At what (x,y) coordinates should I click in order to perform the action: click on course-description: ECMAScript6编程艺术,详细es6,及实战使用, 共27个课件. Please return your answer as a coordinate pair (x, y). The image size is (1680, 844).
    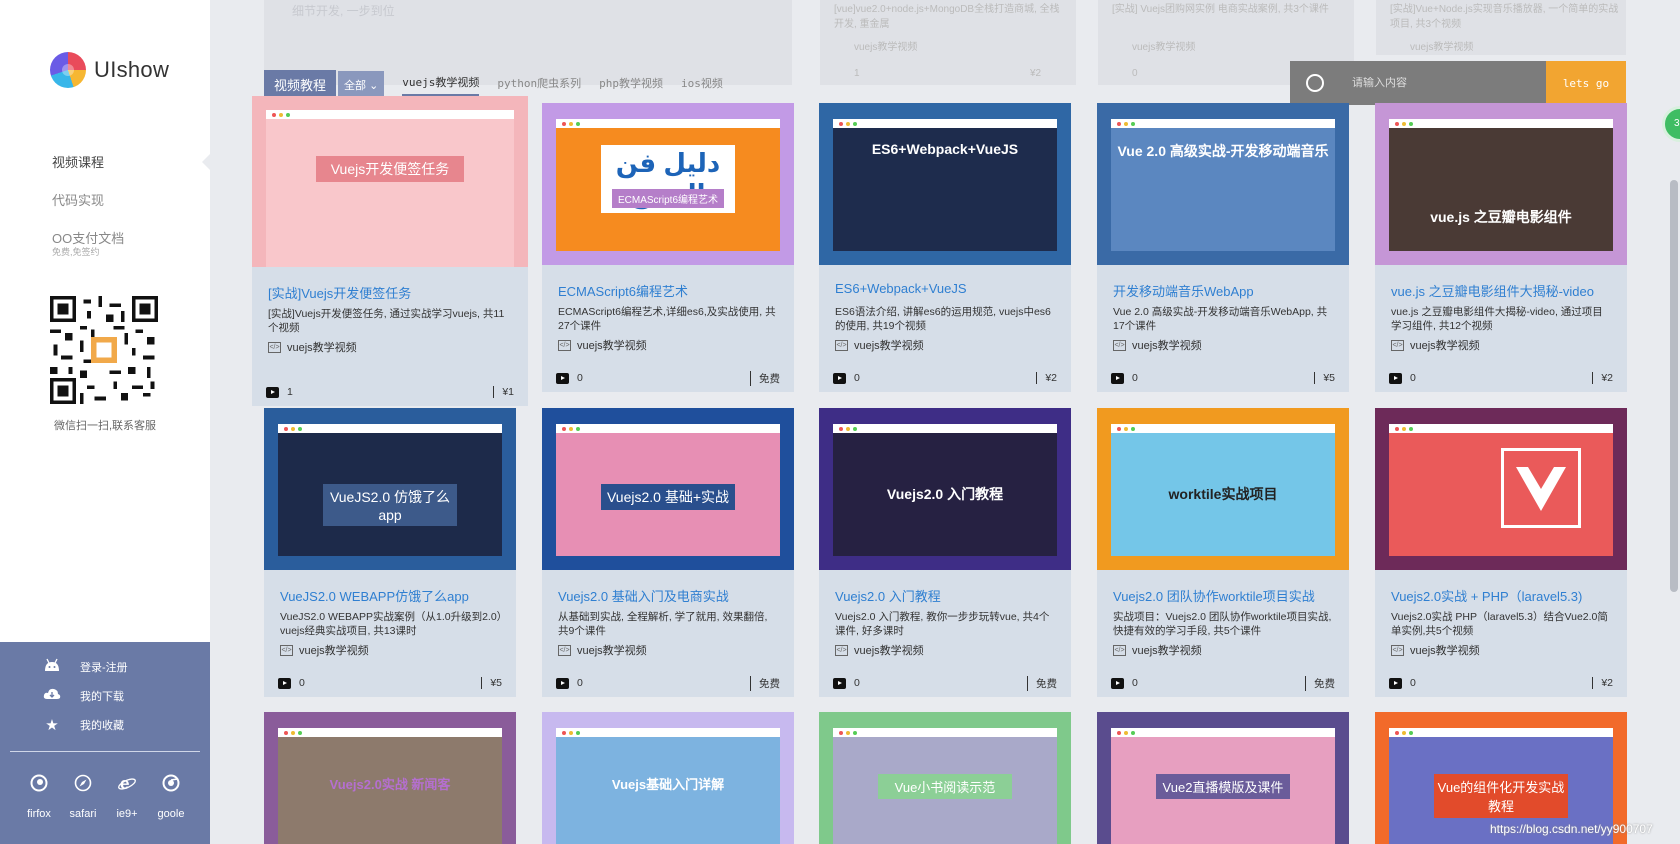
    Looking at the image, I should click on (667, 319).